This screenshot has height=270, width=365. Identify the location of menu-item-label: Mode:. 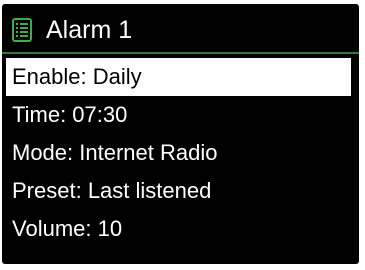
(46, 152).